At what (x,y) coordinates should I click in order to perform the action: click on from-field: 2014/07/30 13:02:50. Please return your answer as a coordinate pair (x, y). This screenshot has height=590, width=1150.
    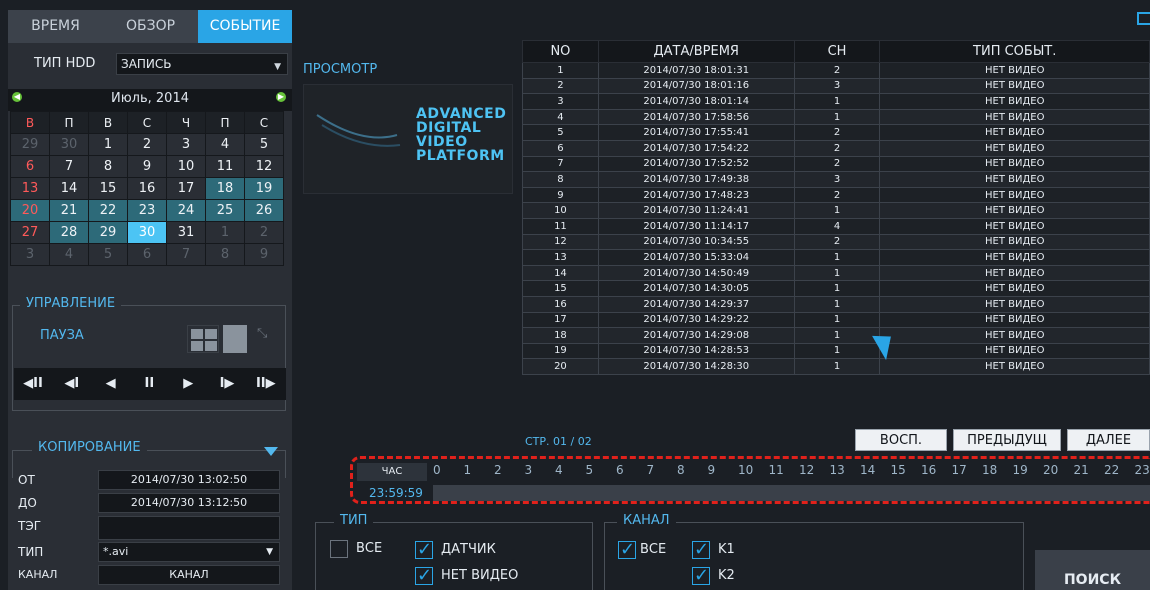
    Looking at the image, I should click on (189, 480).